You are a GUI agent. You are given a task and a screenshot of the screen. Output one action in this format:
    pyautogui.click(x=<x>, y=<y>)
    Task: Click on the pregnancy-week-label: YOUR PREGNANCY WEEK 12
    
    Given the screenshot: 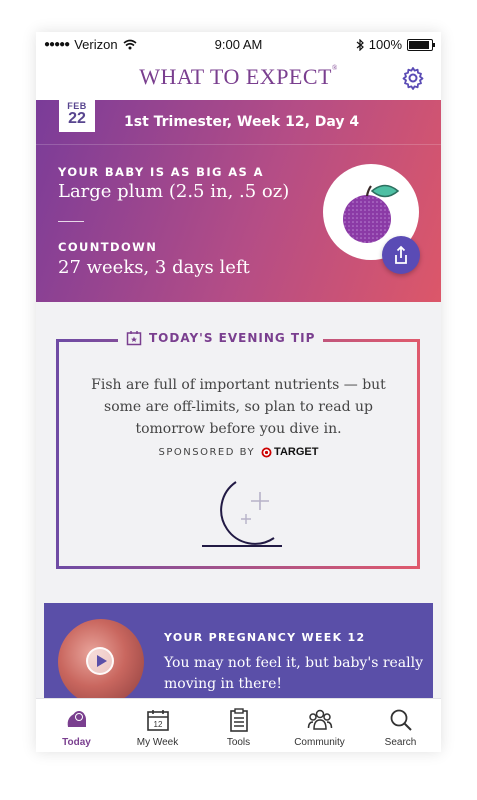 What is the action you would take?
    pyautogui.click(x=265, y=637)
    